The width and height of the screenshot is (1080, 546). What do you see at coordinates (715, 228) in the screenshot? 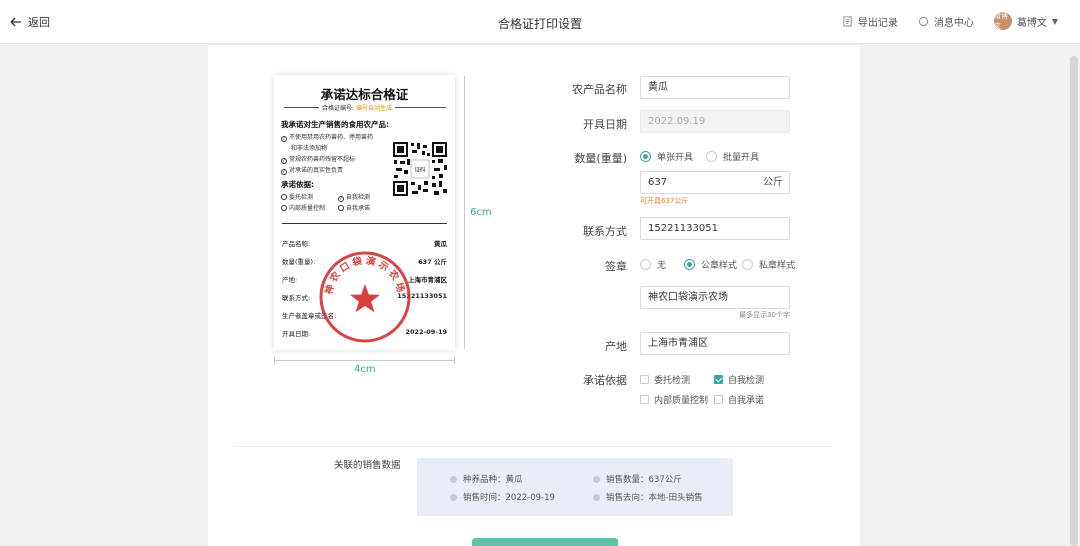
I see `contact-input: 15221133051` at bounding box center [715, 228].